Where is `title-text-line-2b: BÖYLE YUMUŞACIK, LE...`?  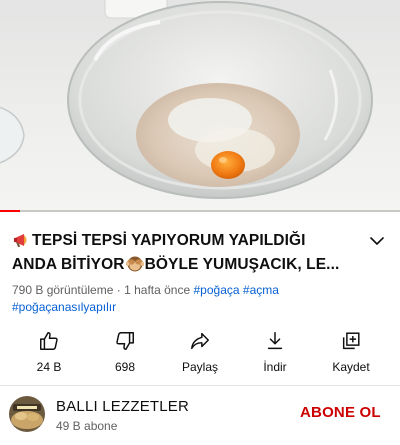
title-text-line-2b: BÖYLE YUMUŞACIK, LE... is located at coordinates (242, 264).